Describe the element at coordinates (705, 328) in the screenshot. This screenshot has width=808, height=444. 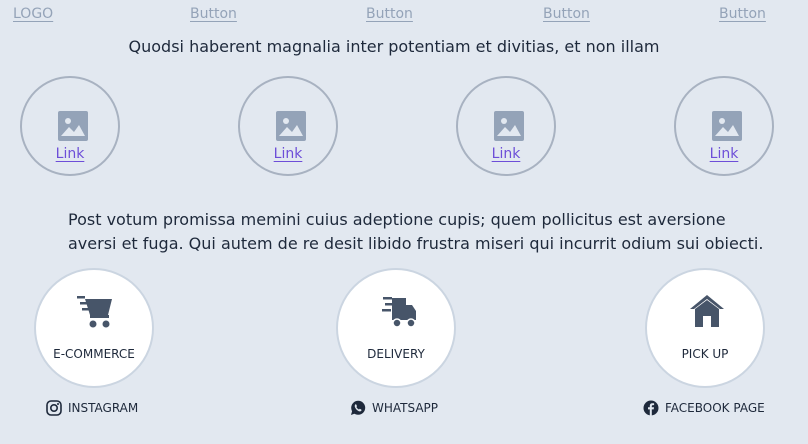
I see `service-pickup: PICK UP` at that location.